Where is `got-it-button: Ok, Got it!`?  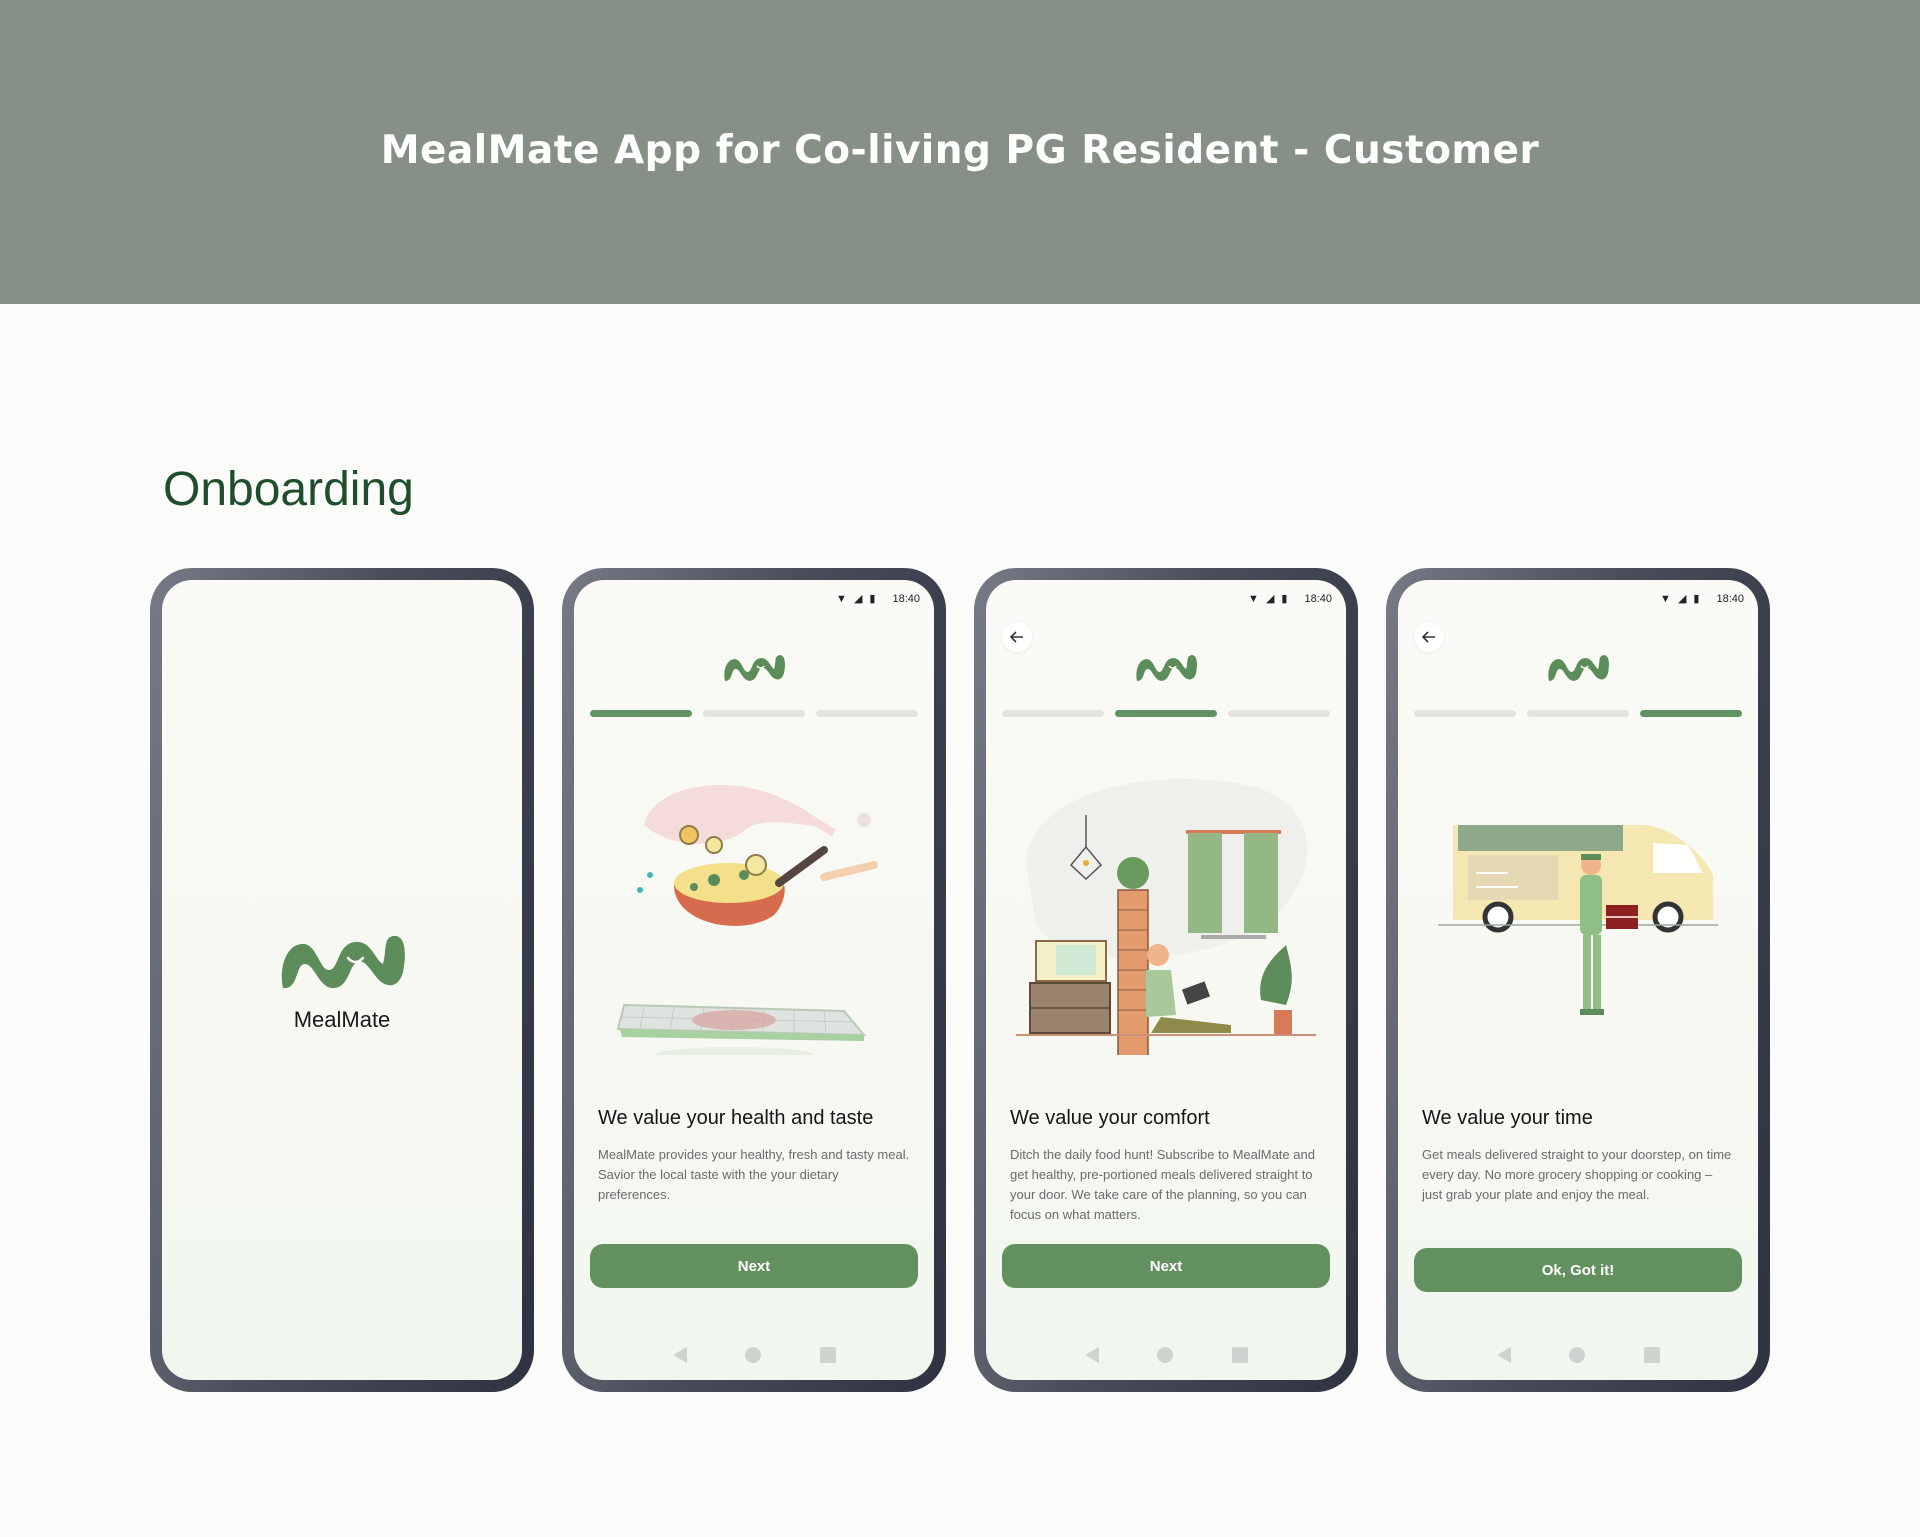
got-it-button: Ok, Got it! is located at coordinates (1578, 1270).